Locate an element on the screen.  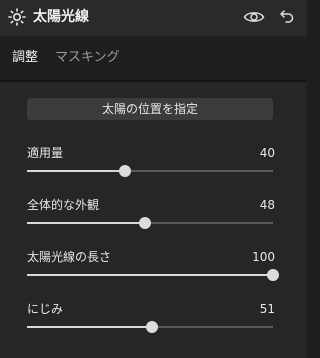
slider-ray-length: 太陽光線の長さ 100 is located at coordinates (153, 269).